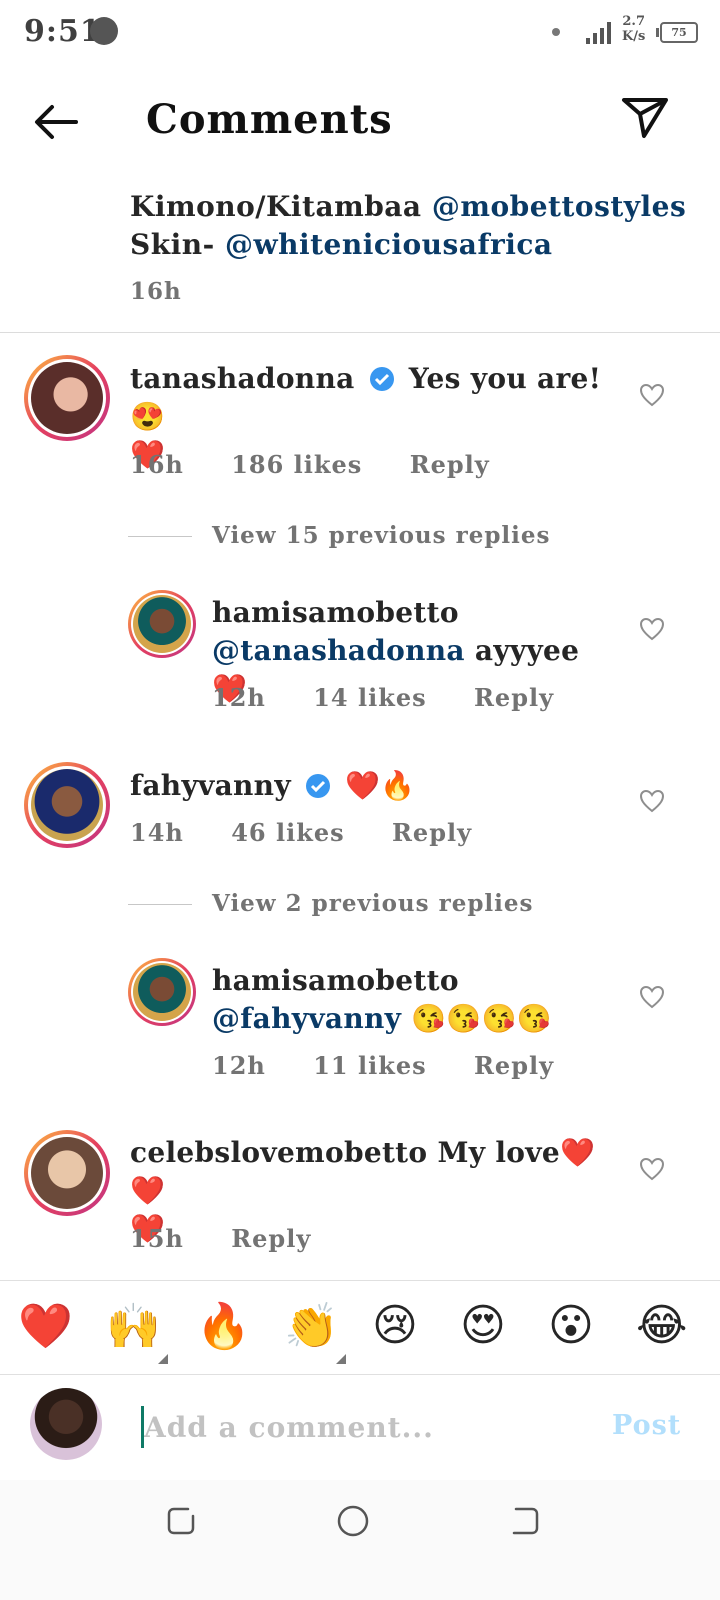 This screenshot has height=1600, width=720. I want to click on comment-body: fahyvanny ❤️🔥, so click(375, 786).